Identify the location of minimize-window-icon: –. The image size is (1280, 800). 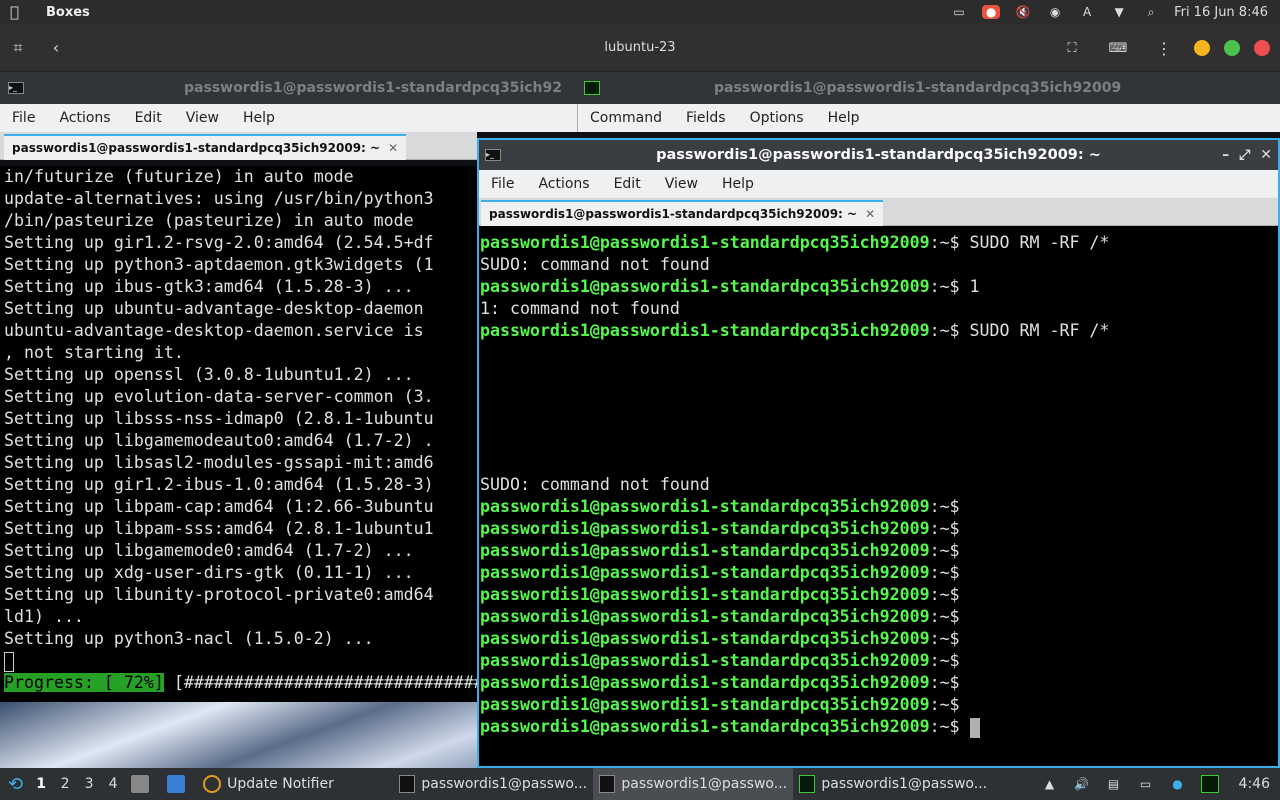
(1225, 155).